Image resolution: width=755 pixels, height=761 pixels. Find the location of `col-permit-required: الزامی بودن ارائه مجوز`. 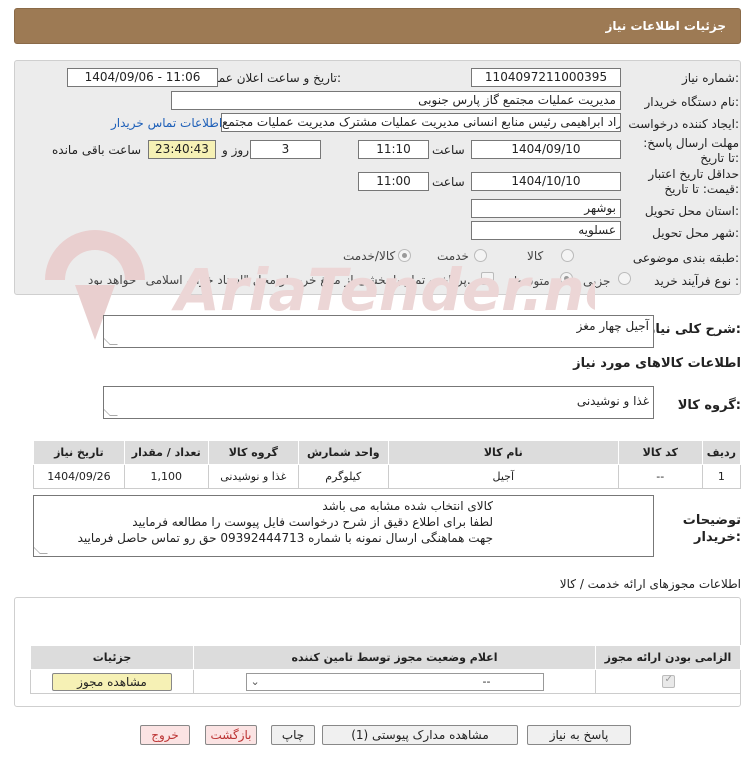

col-permit-required: الزامی بودن ارائه مجوز is located at coordinates (668, 657).